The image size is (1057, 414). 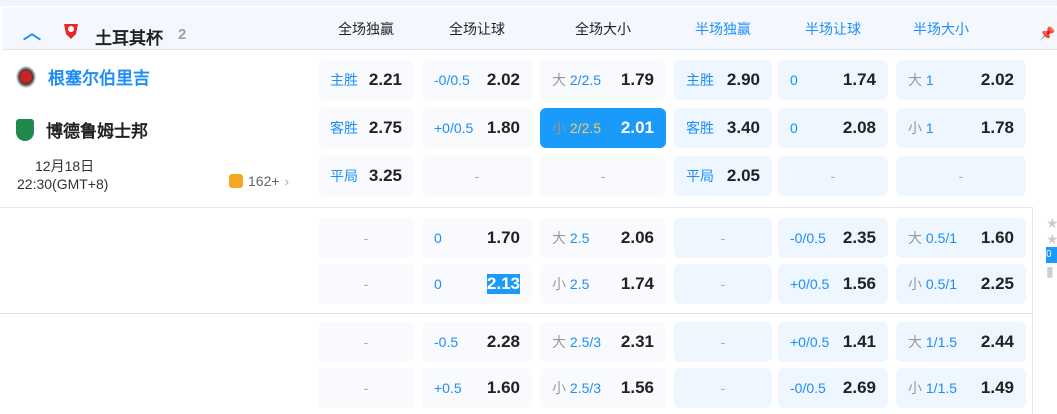 I want to click on odds-label: -0/0.5, so click(x=808, y=238).